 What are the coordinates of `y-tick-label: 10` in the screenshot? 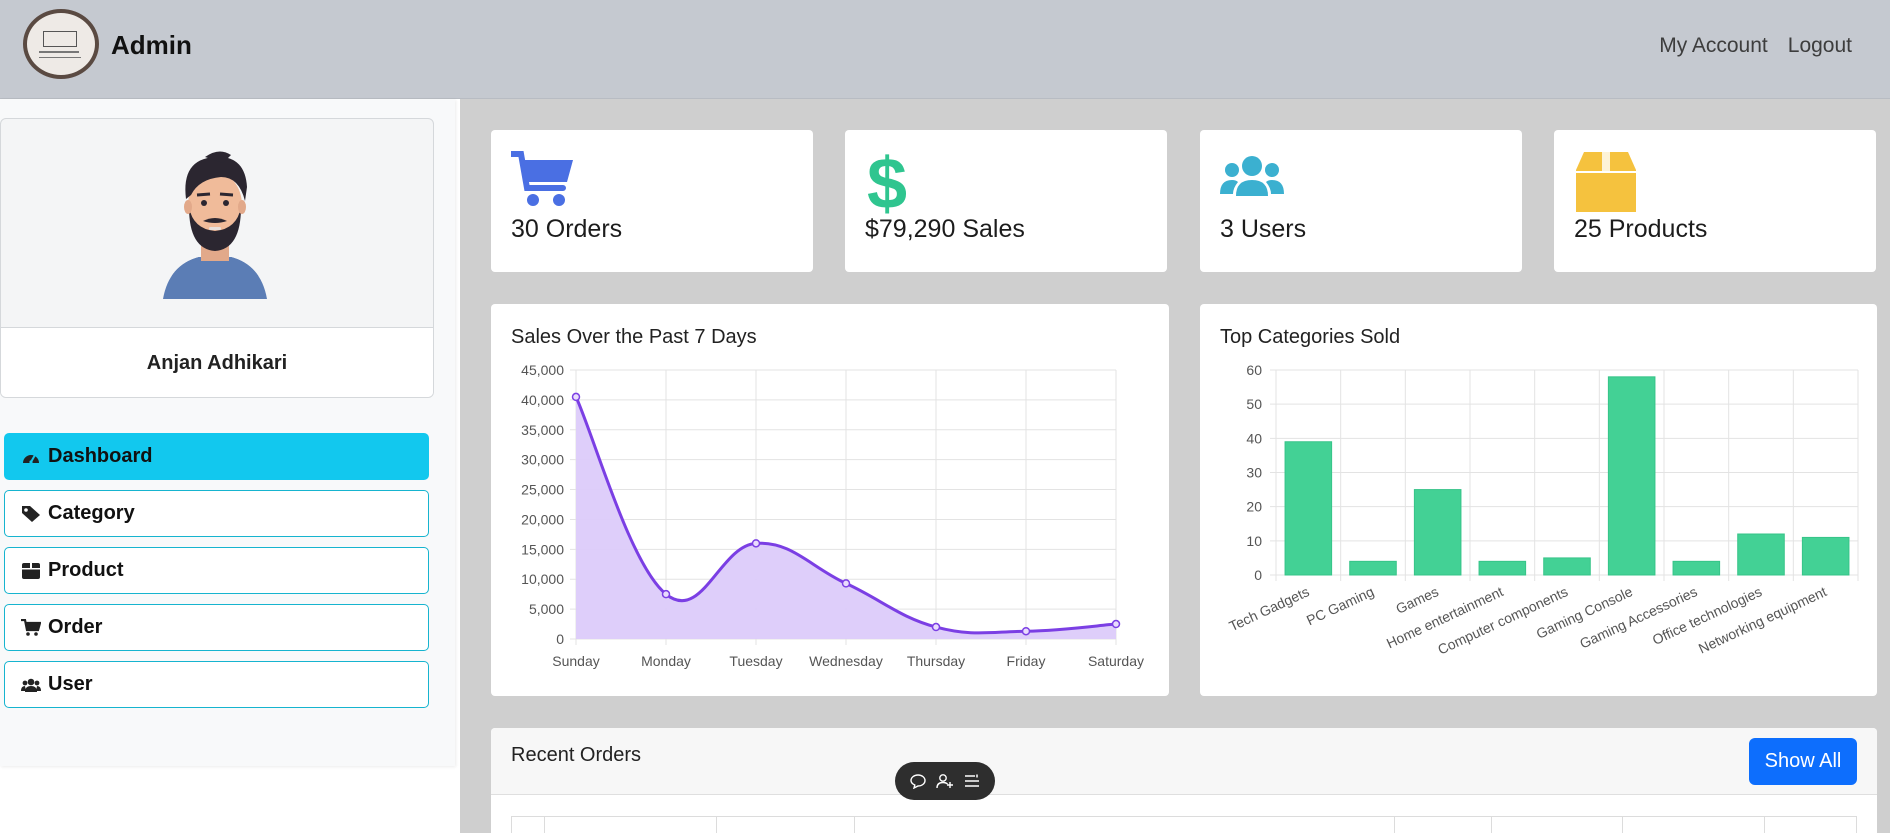 It's located at (1254, 541).